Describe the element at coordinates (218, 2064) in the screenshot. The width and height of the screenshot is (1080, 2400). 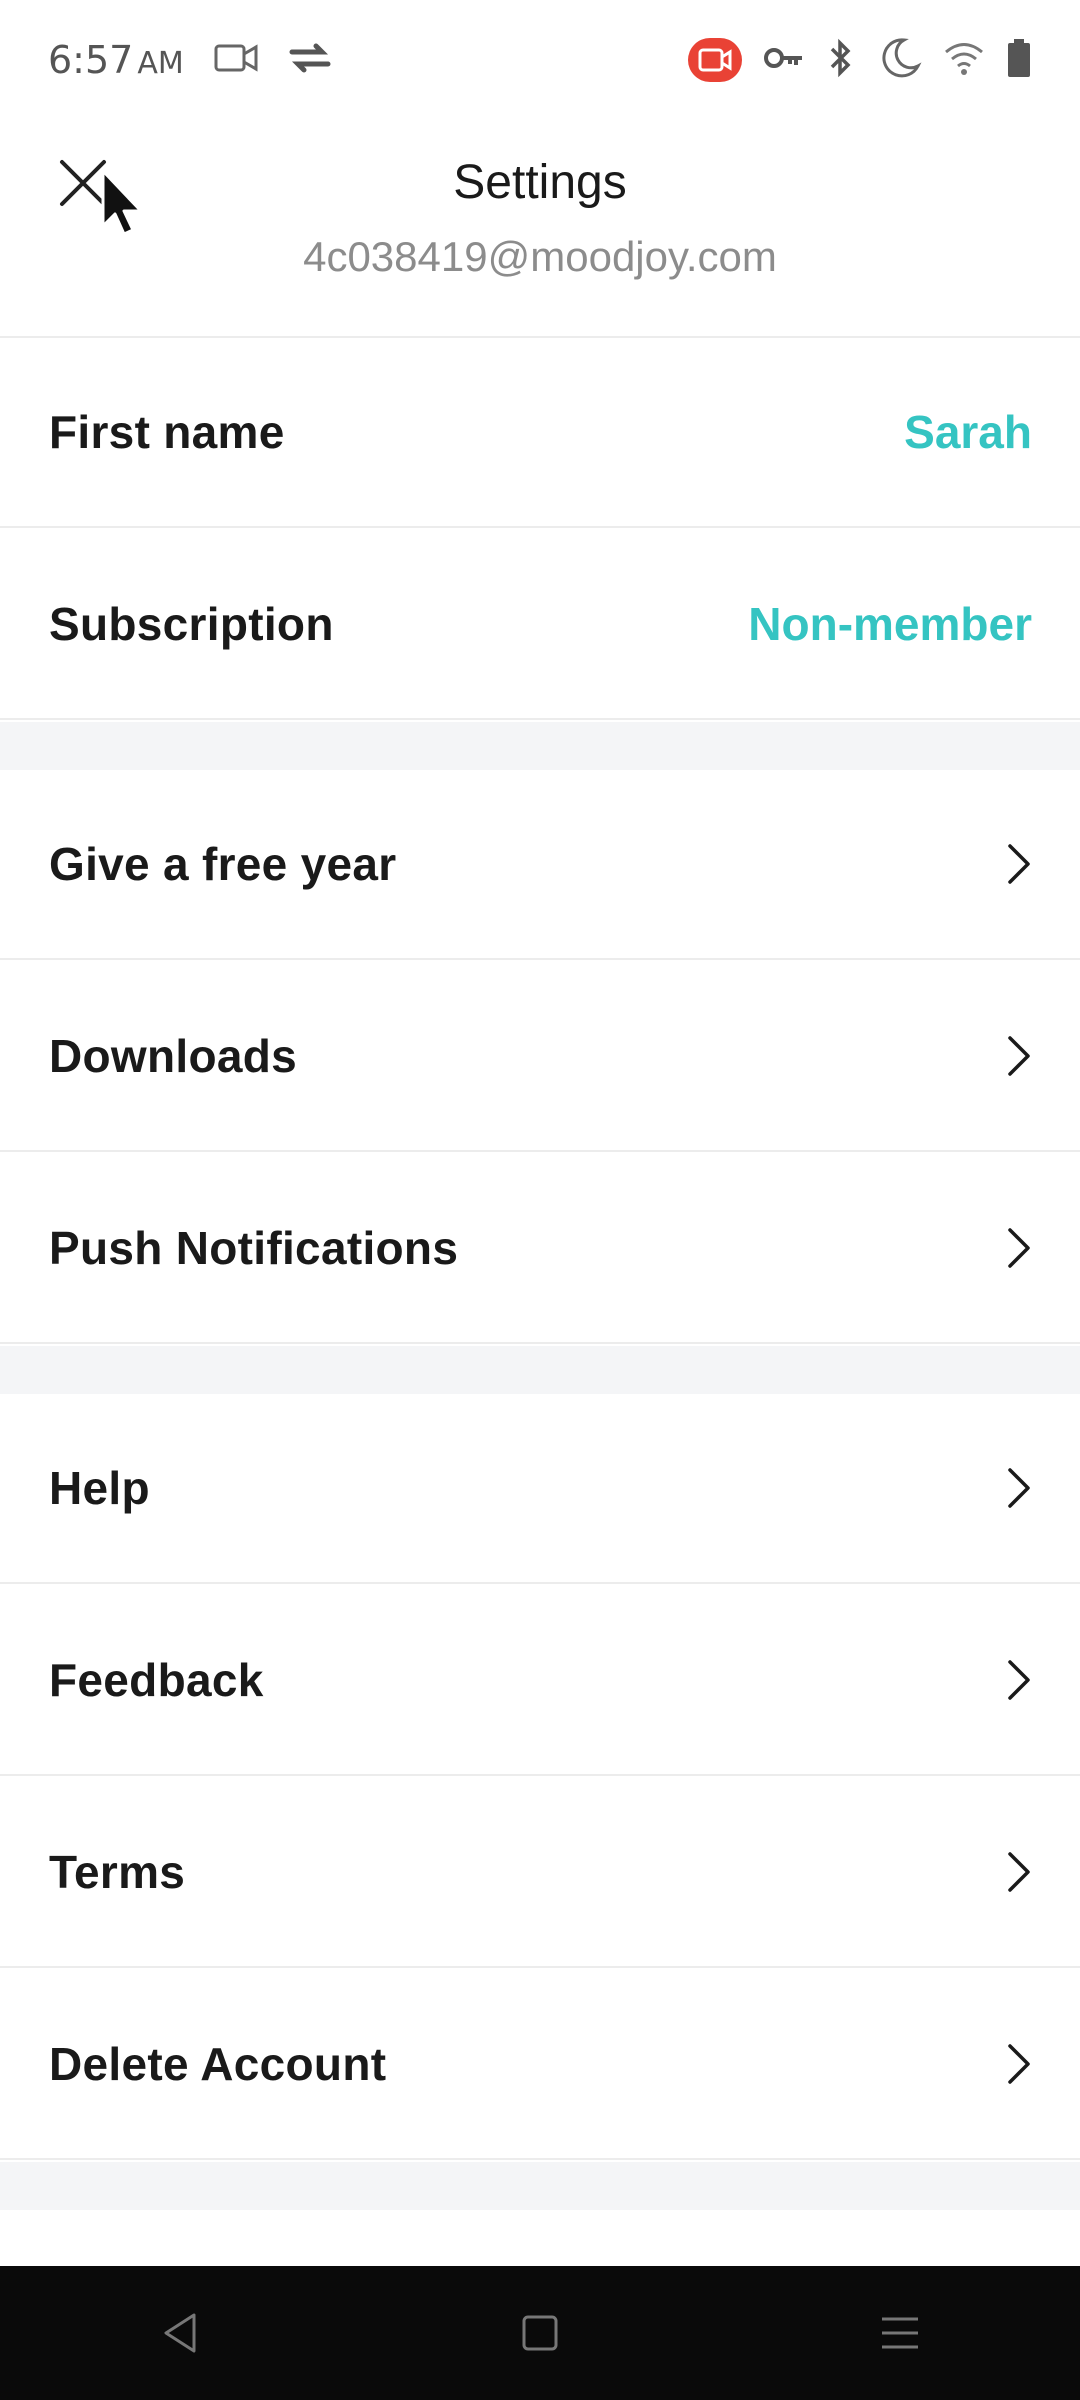
I see `delete-account-label: Delete Account` at that location.